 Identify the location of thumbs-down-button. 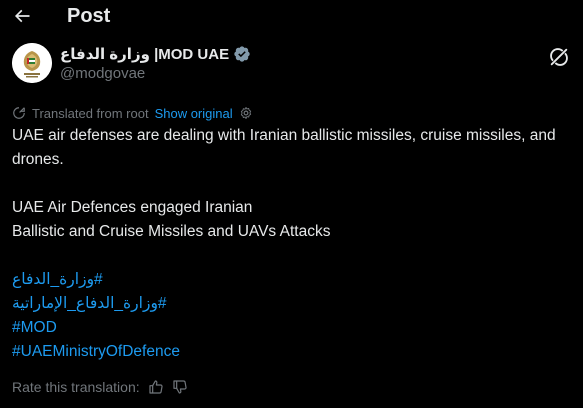
(180, 387).